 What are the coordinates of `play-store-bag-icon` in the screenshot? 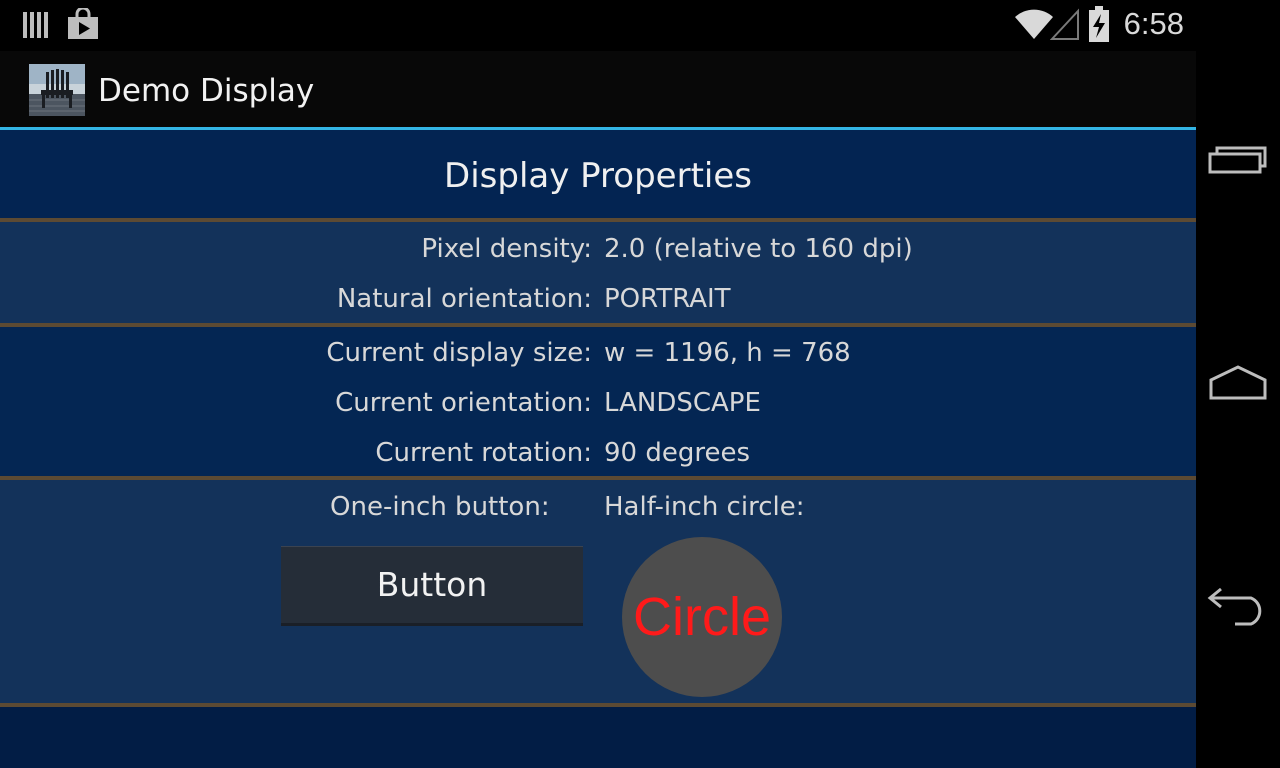 It's located at (83, 25).